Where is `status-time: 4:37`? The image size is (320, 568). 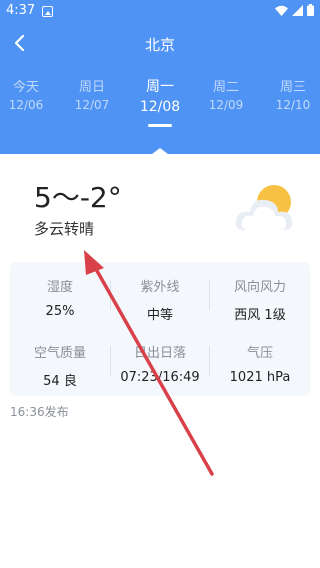
status-time: 4:37 is located at coordinates (21, 10).